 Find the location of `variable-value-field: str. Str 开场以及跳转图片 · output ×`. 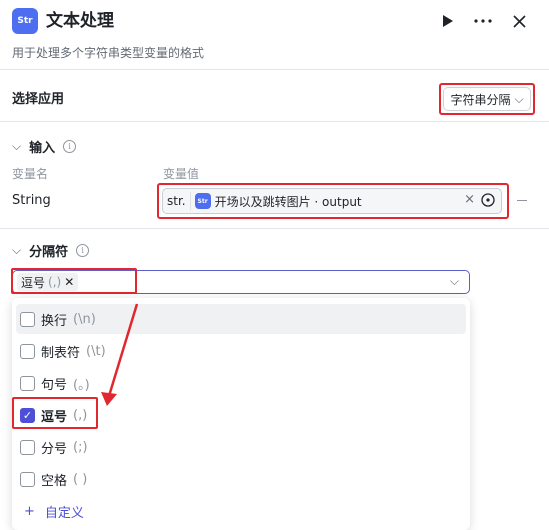

variable-value-field: str. Str 开场以及跳转图片 · output × is located at coordinates (332, 201).